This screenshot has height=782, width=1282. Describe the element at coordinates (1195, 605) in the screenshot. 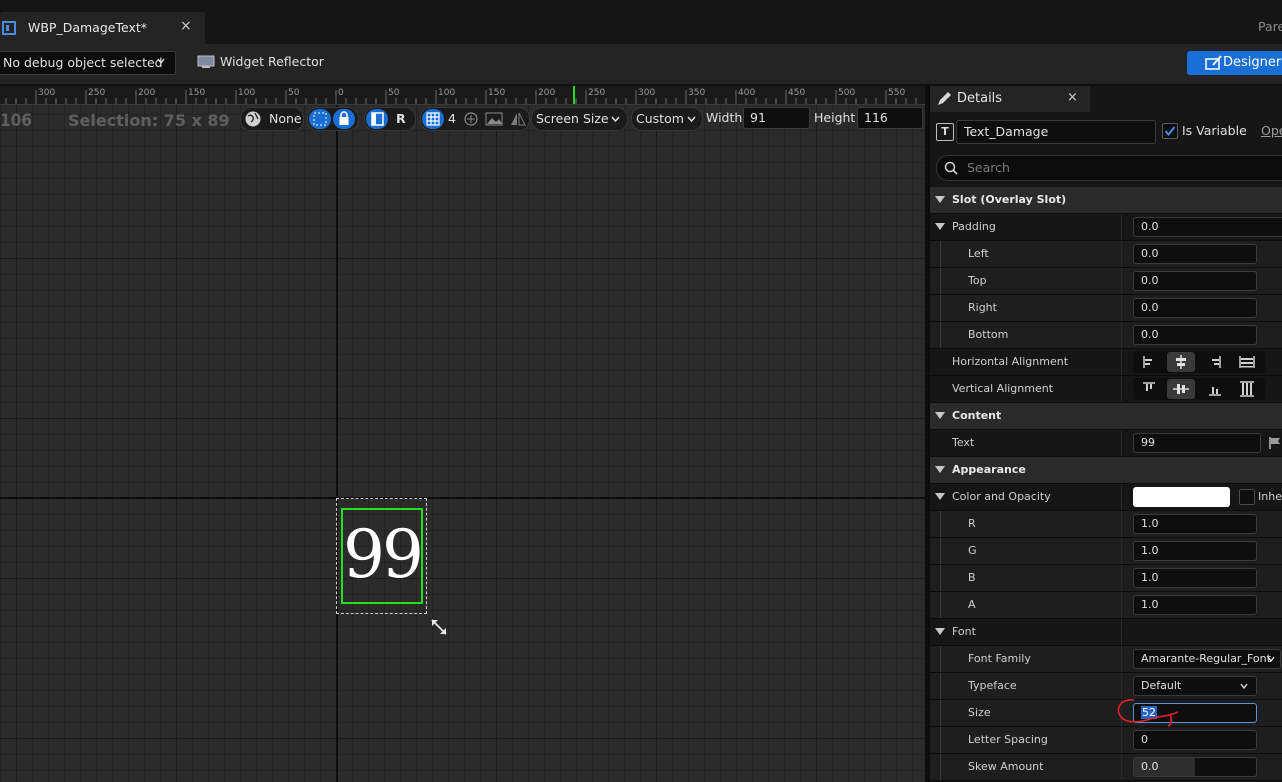

I see `color-a-input: 1.0` at that location.